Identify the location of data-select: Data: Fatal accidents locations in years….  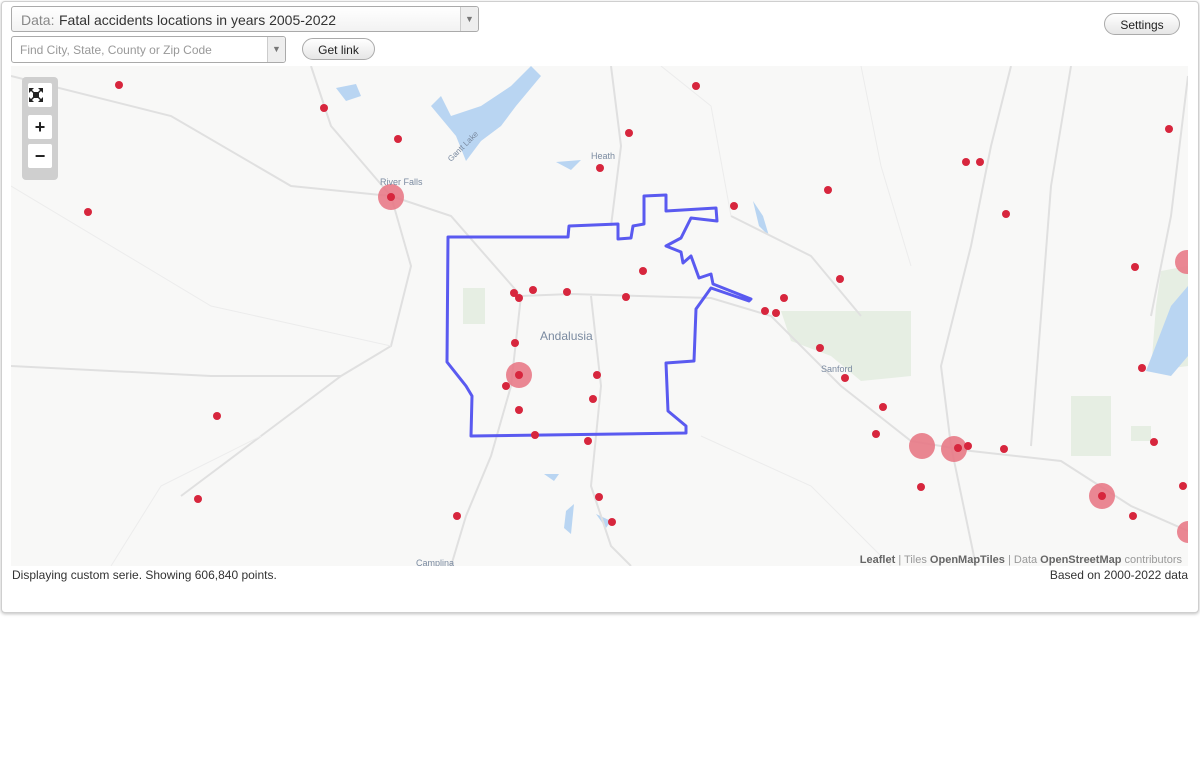
(245, 19).